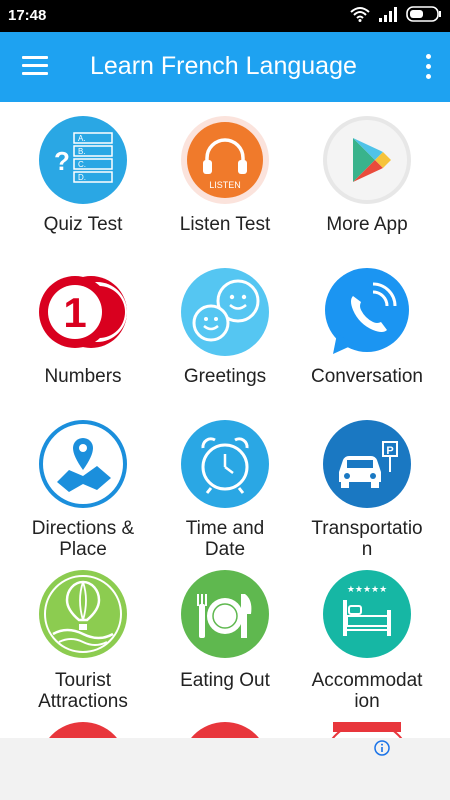 Image resolution: width=450 pixels, height=800 pixels. I want to click on car-parking-icon: P, so click(367, 464).